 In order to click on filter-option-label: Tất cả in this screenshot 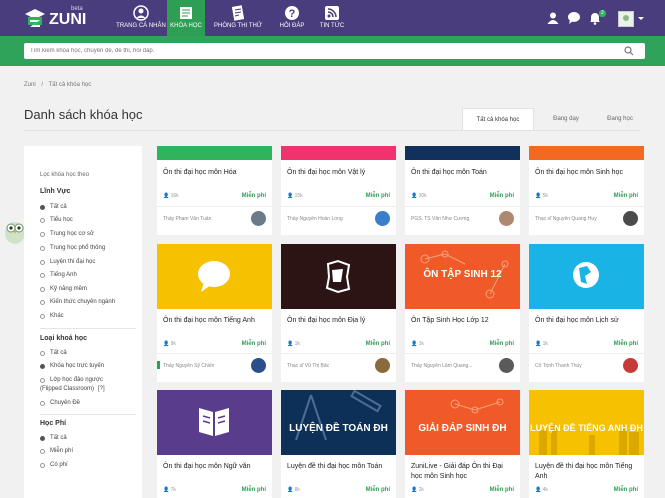, I will do `click(58, 207)`.